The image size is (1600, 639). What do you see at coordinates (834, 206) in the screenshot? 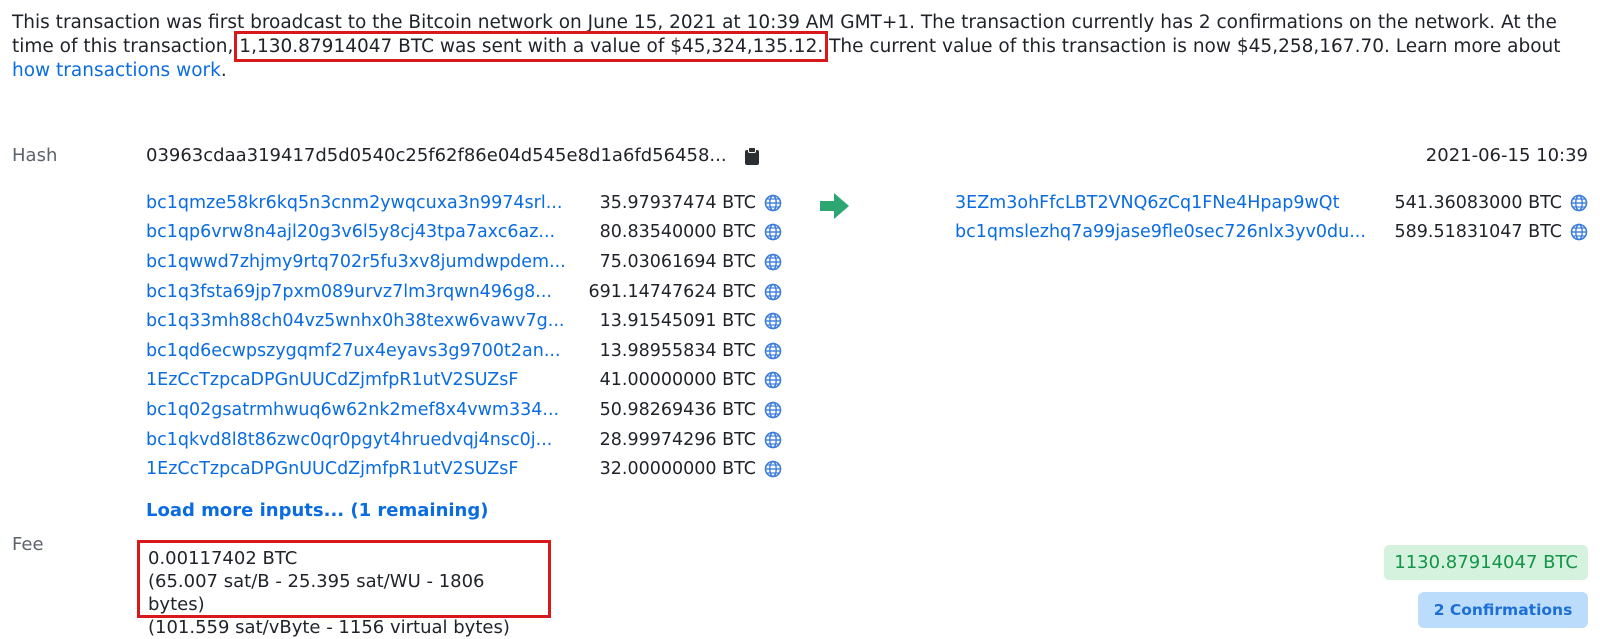
I see `arrow-right-icon` at bounding box center [834, 206].